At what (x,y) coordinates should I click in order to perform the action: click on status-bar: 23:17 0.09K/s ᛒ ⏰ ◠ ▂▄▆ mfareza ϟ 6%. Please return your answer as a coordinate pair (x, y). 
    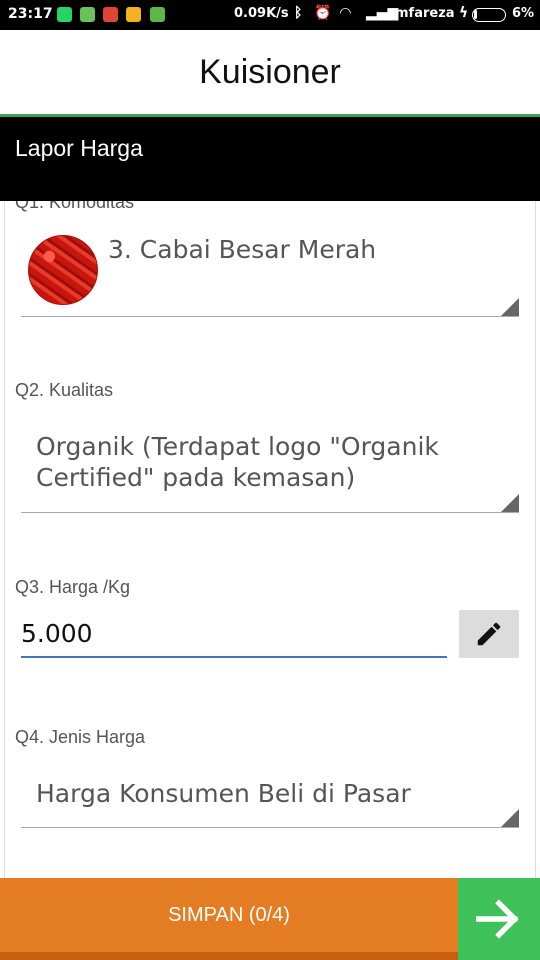
    Looking at the image, I should click on (270, 15).